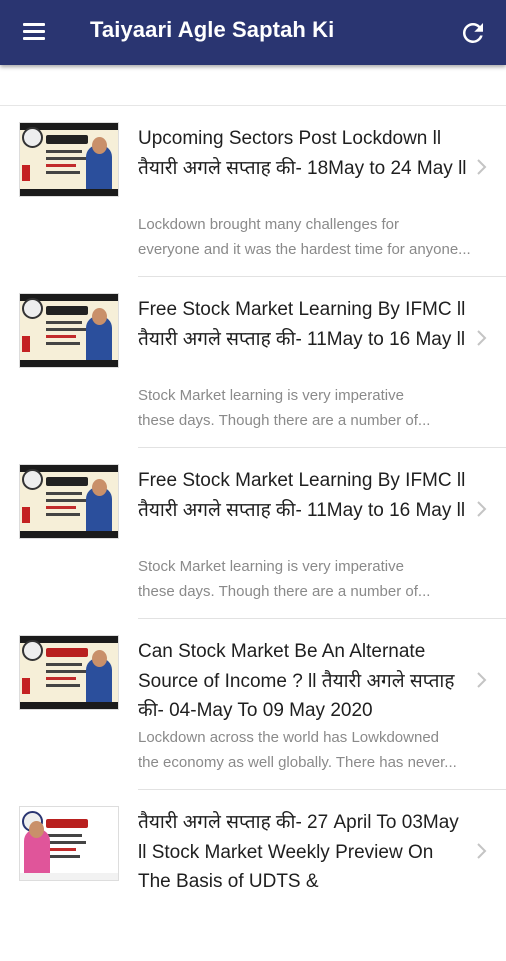 This screenshot has width=506, height=961. What do you see at coordinates (34, 32) in the screenshot?
I see `menu-icon` at bounding box center [34, 32].